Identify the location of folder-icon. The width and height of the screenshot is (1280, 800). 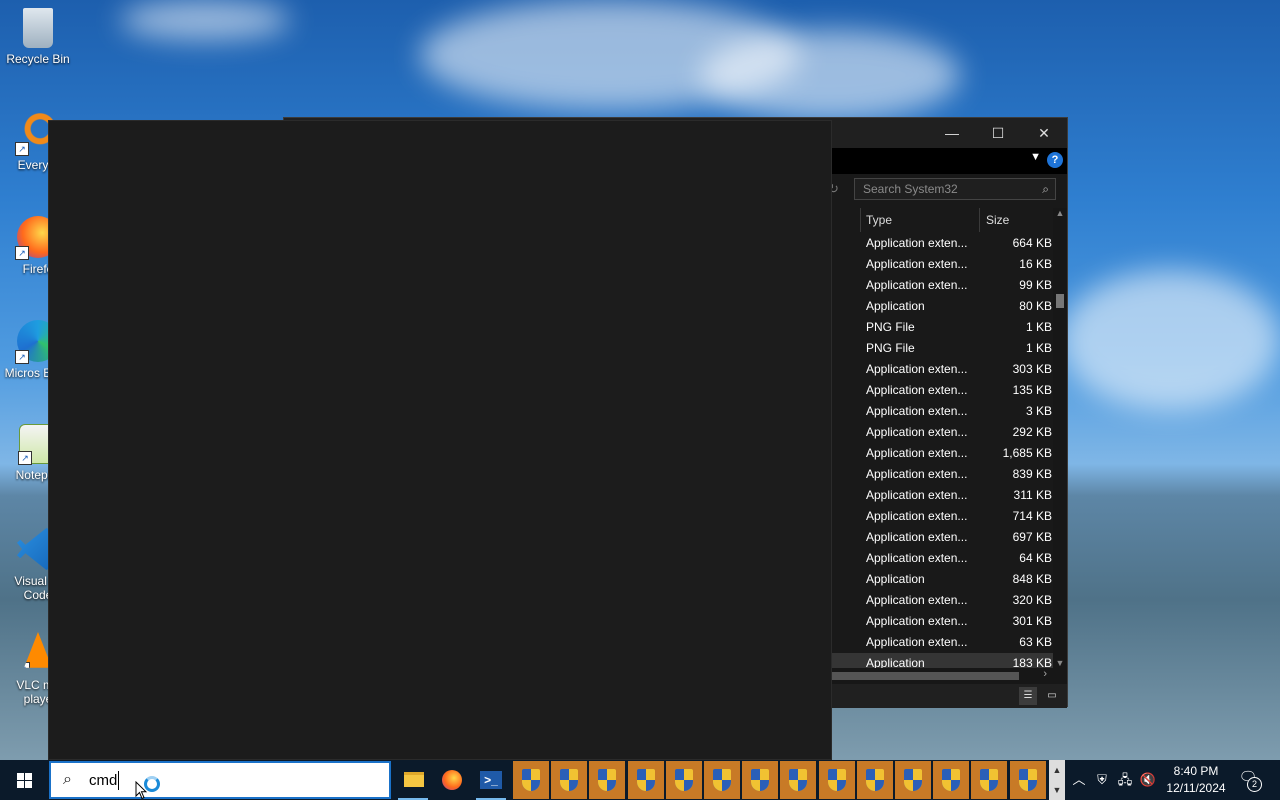
(414, 779).